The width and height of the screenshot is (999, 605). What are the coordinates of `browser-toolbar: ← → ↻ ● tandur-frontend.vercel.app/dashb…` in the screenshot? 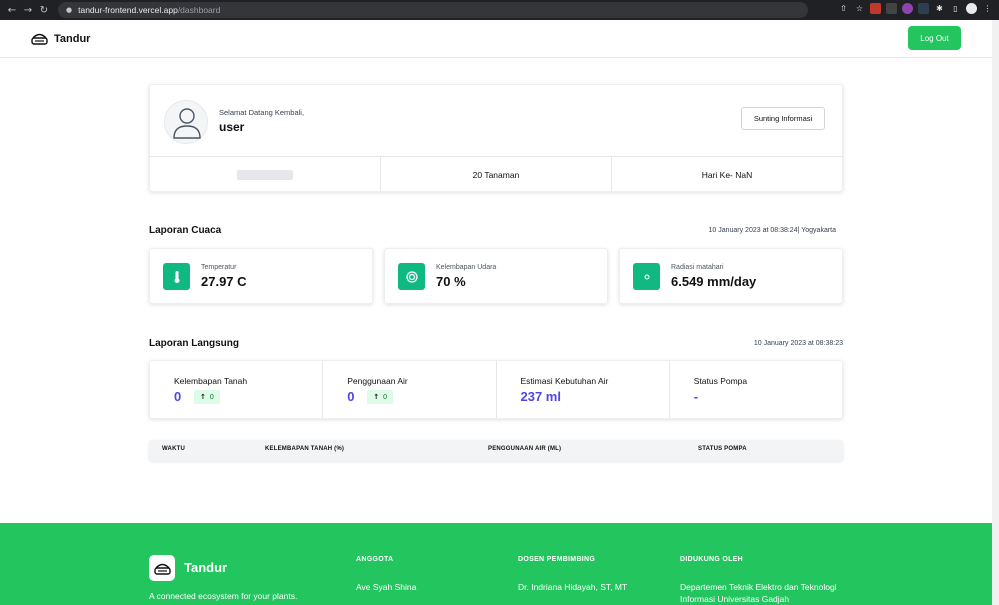 It's located at (499, 10).